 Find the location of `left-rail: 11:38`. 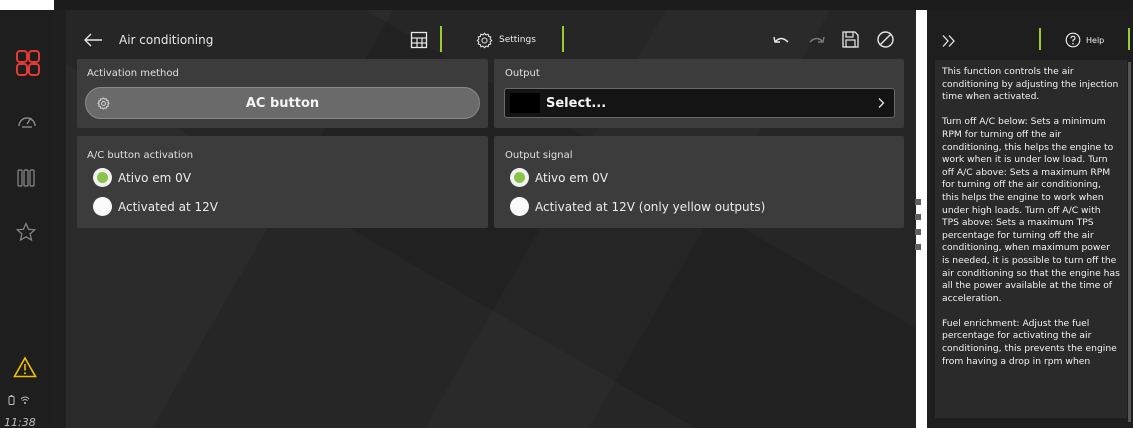

left-rail: 11:38 is located at coordinates (27, 219).